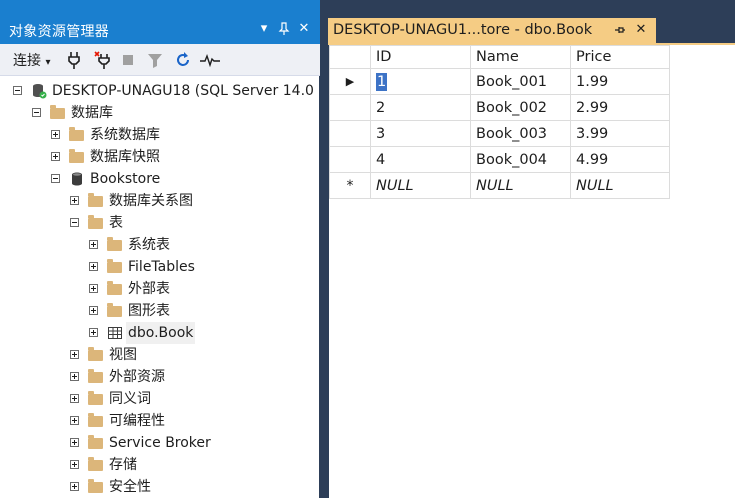  What do you see at coordinates (520, 57) in the screenshot?
I see `column-header-name: Name` at bounding box center [520, 57].